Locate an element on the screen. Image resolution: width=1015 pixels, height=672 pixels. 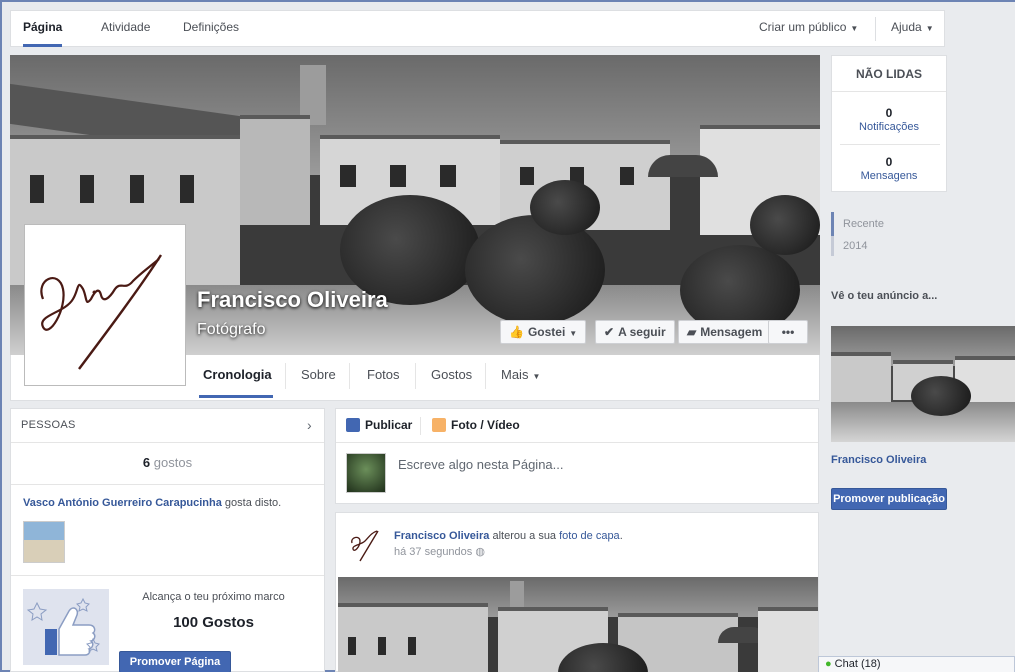
notifications-link: Notificações is located at coordinates (889, 127).